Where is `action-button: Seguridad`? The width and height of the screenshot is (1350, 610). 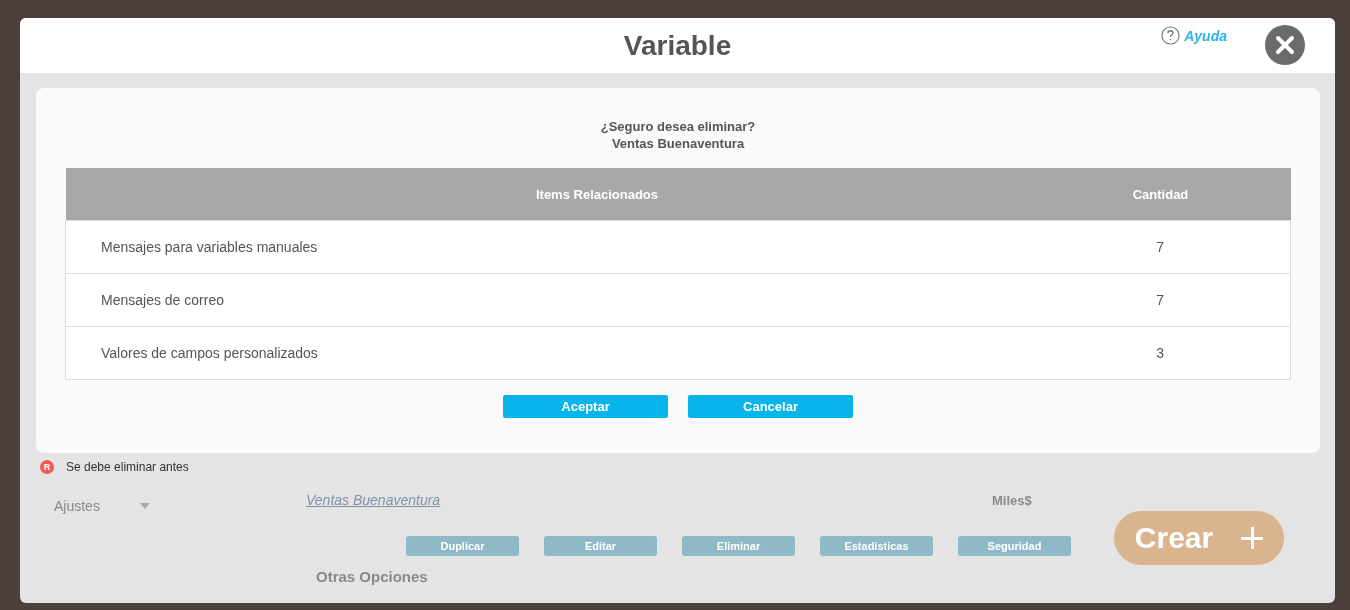
action-button: Seguridad is located at coordinates (1014, 546).